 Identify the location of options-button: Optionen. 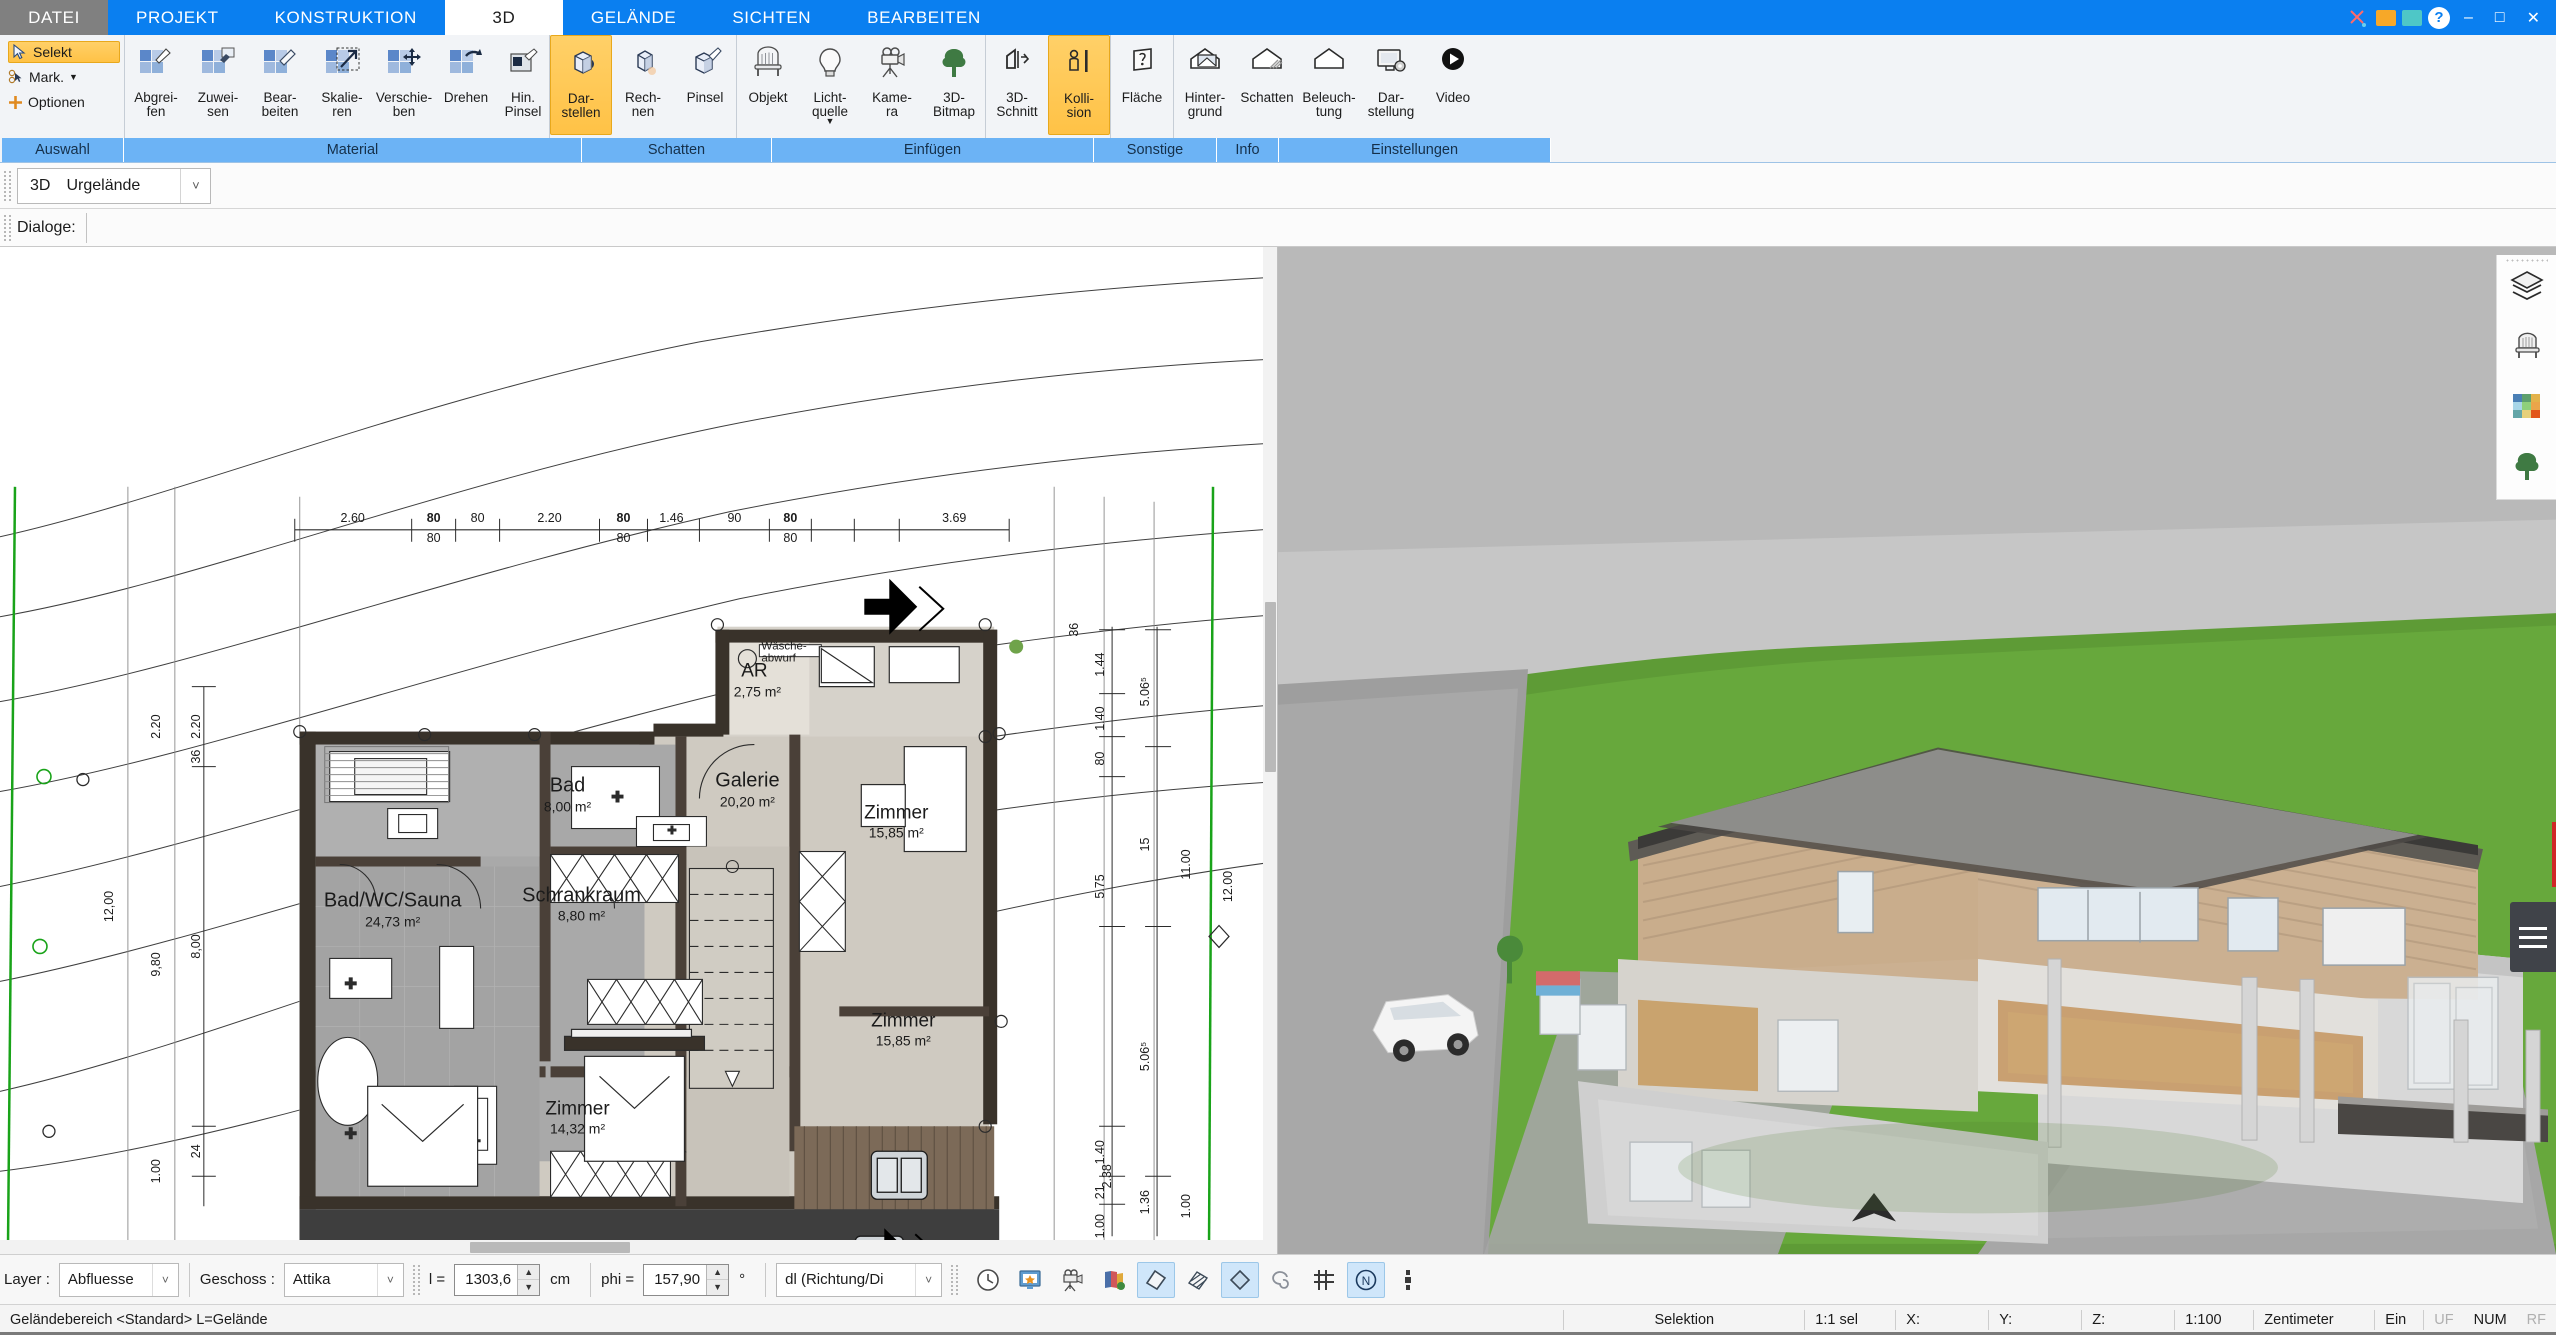
(64, 102).